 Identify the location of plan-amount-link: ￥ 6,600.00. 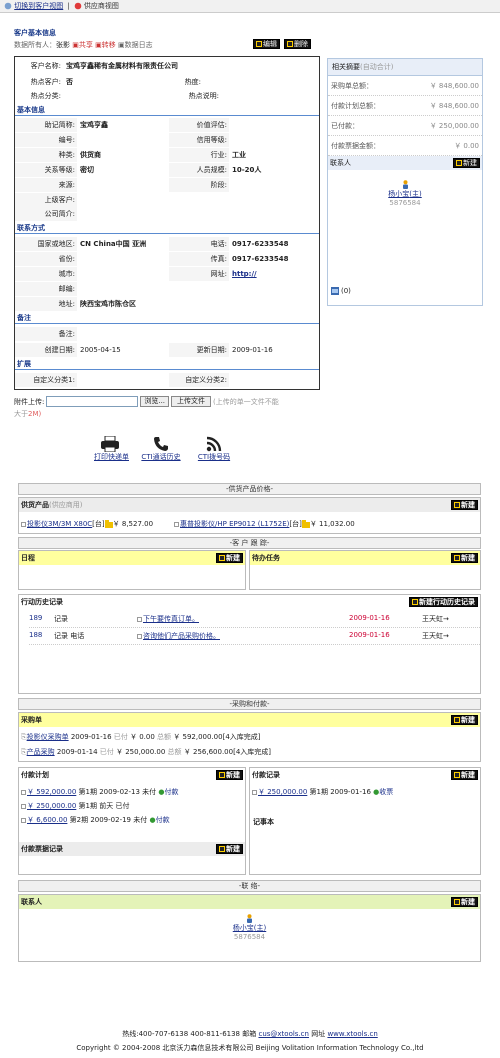
(47, 820).